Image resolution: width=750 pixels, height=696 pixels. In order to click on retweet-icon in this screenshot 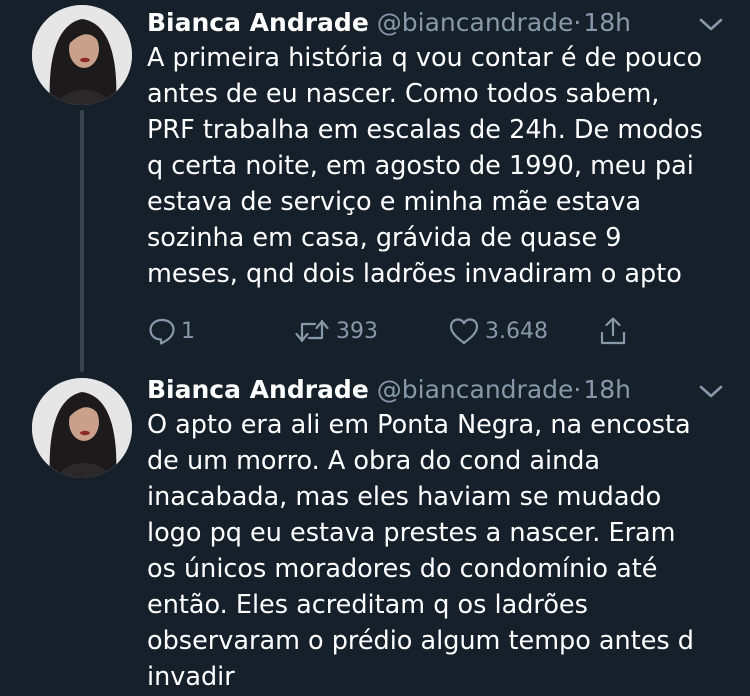, I will do `click(312, 331)`.